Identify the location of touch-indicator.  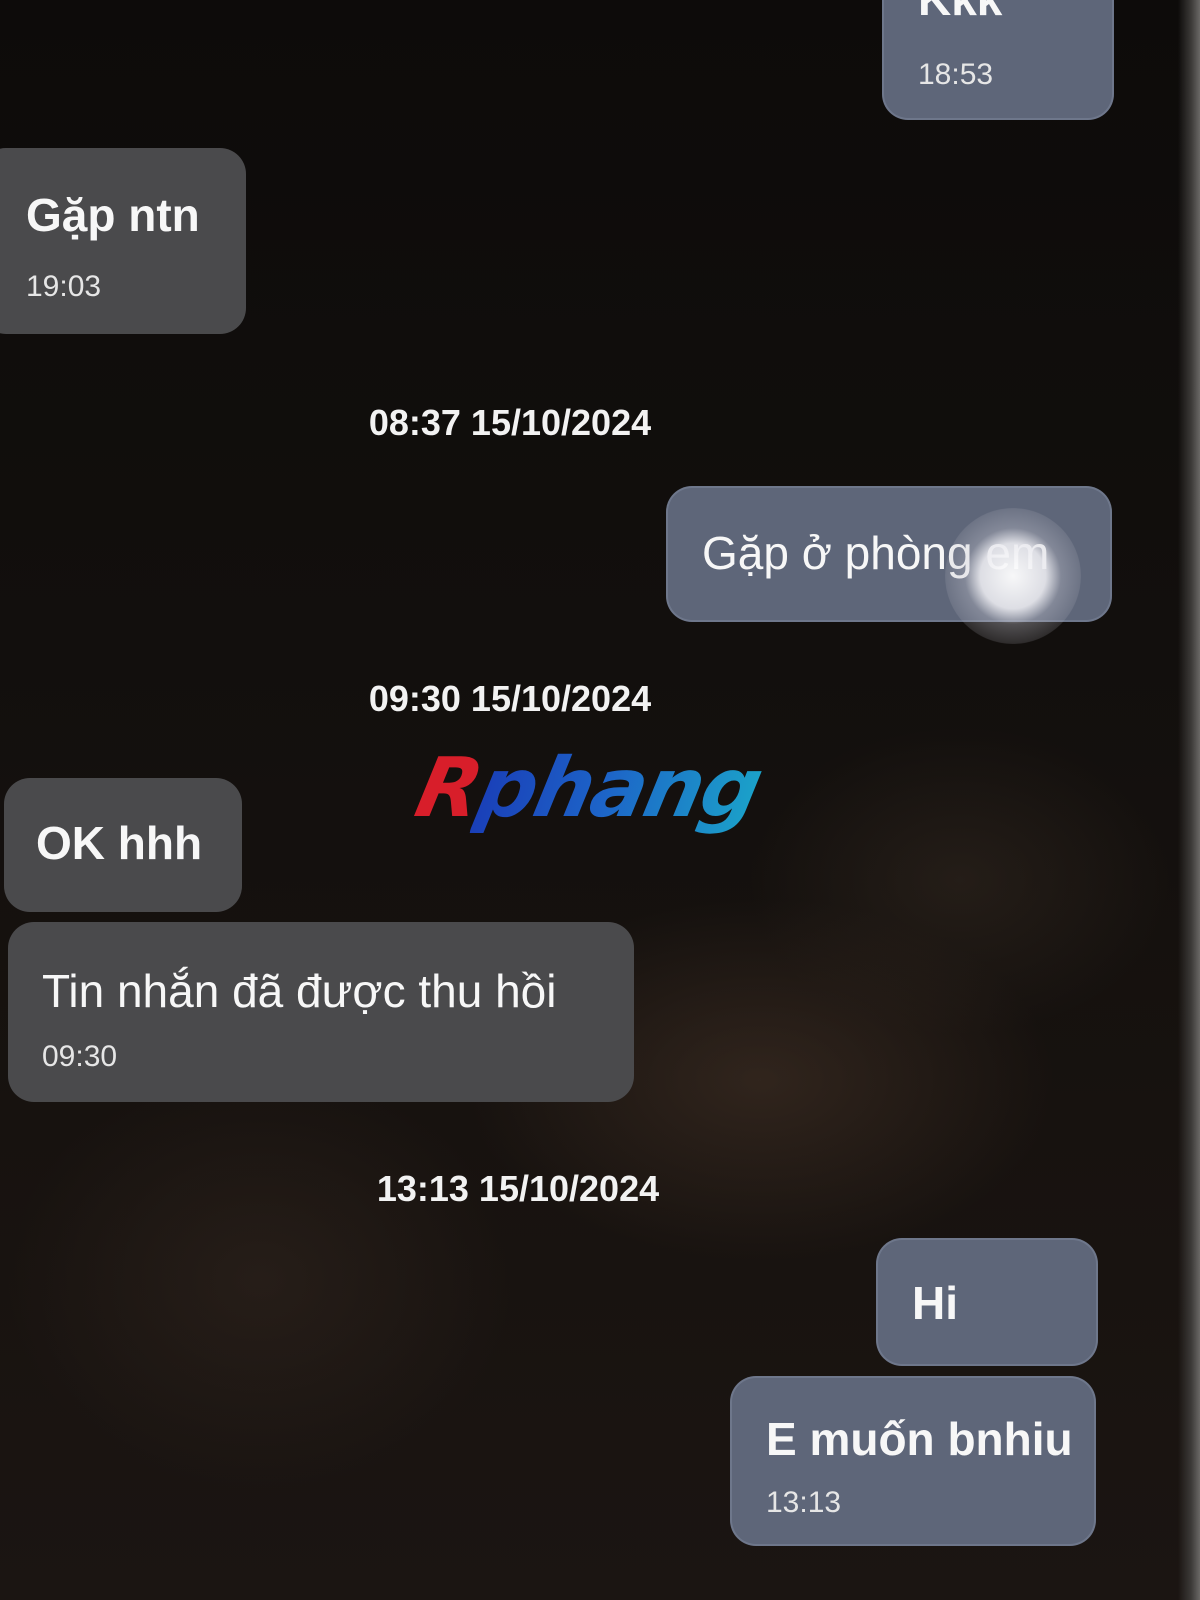
(1013, 576).